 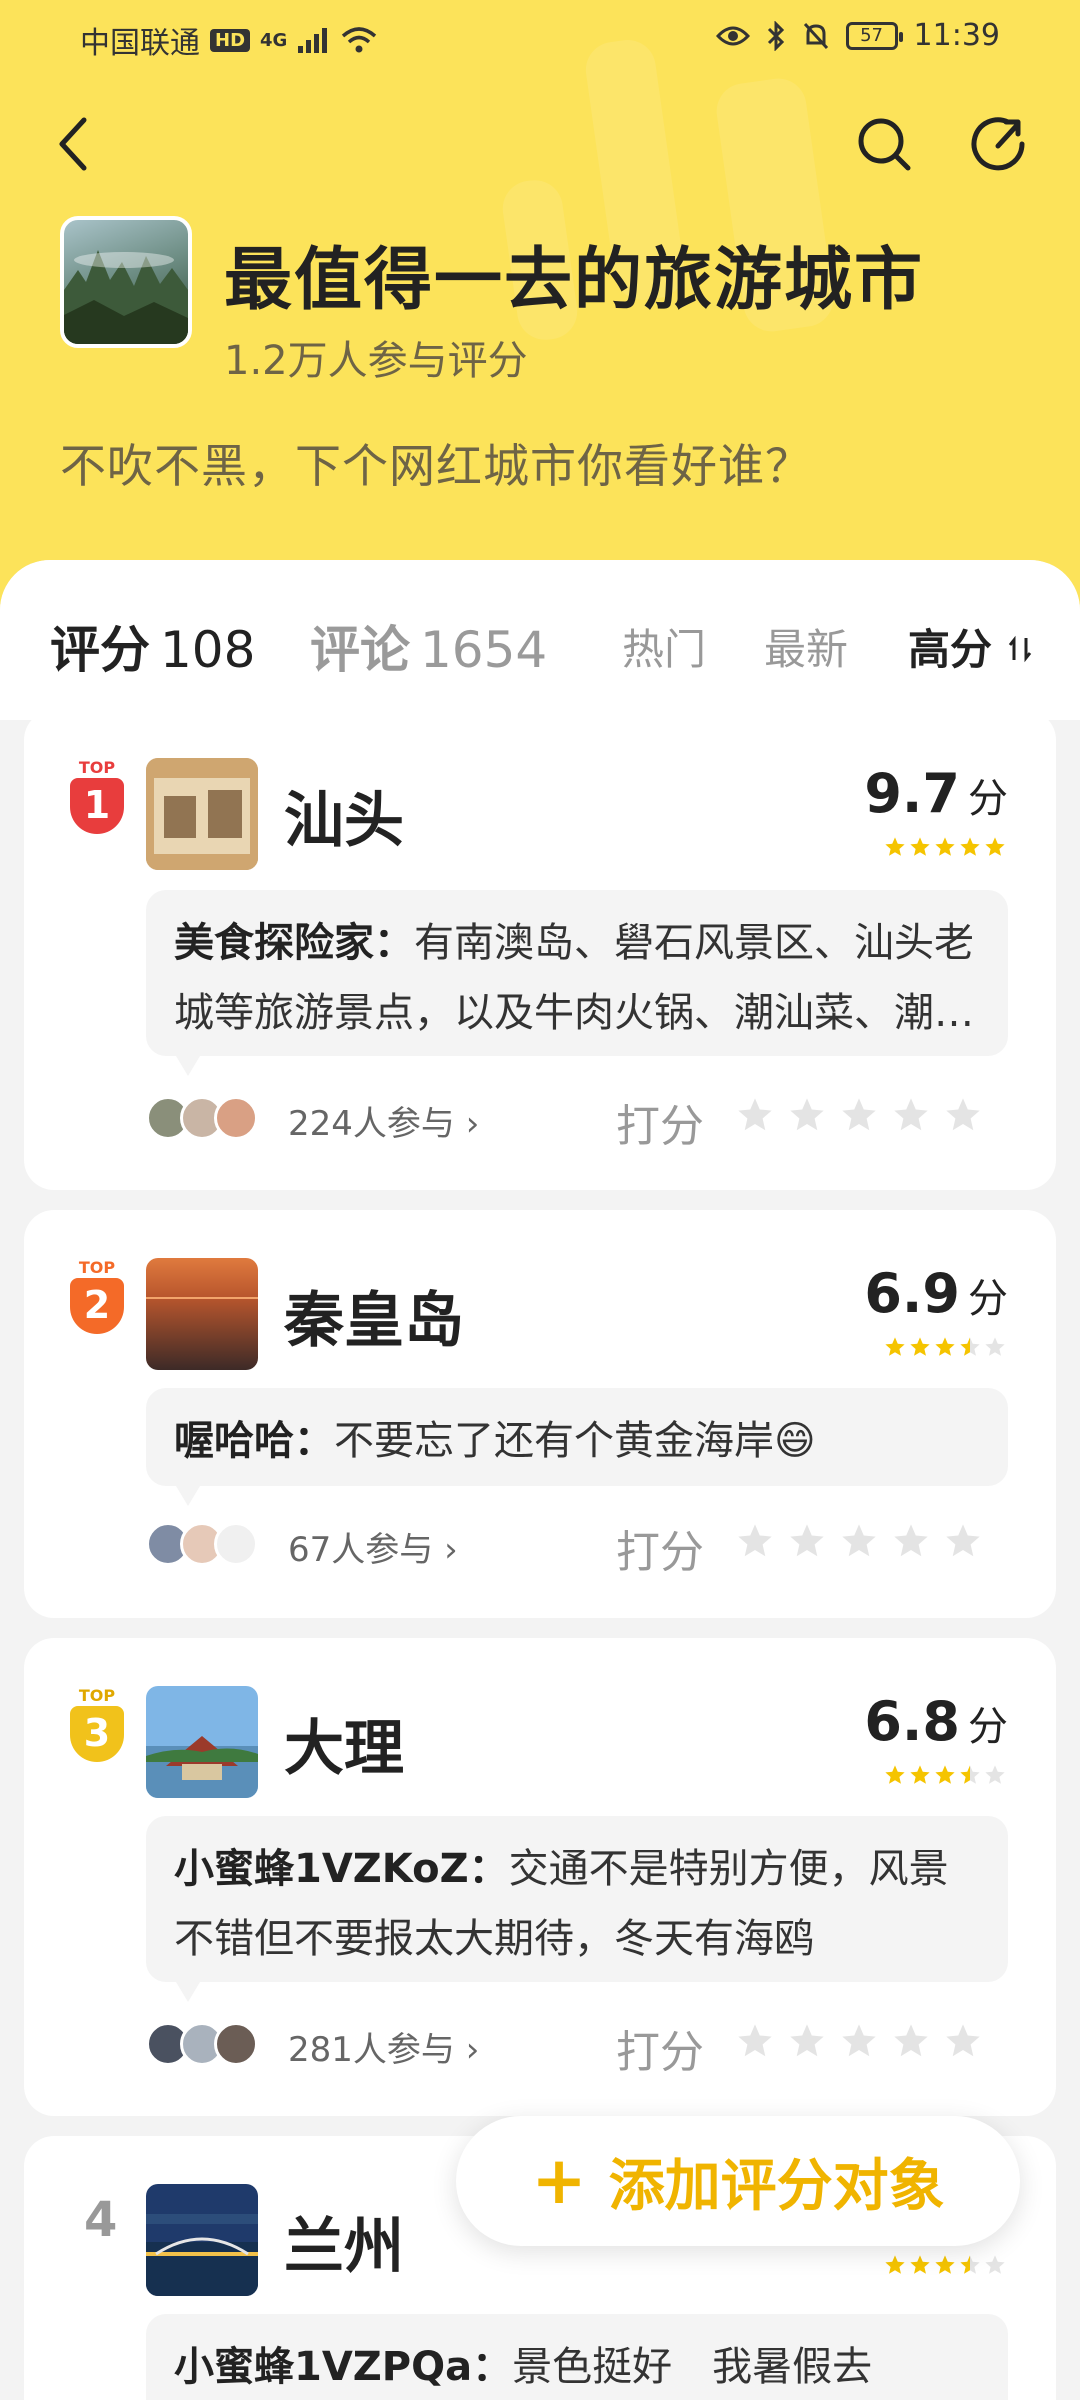 I want to click on share-button, so click(x=998, y=144).